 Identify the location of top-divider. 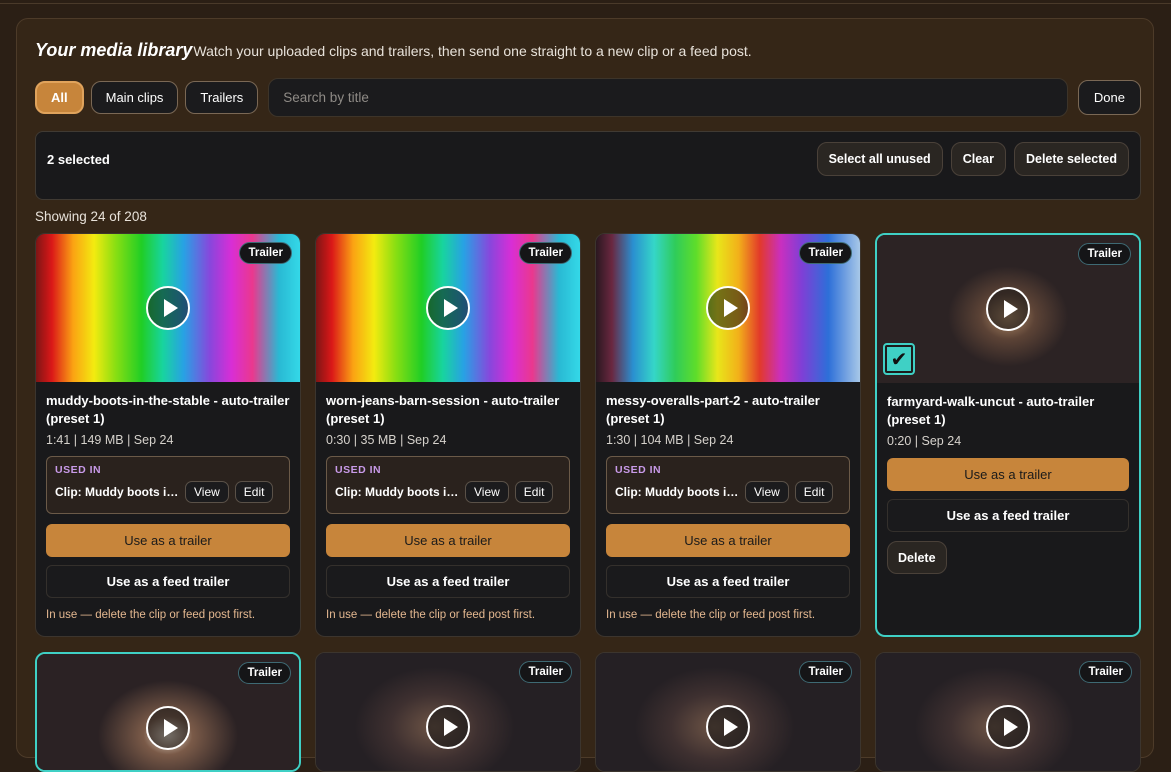
(585, 2).